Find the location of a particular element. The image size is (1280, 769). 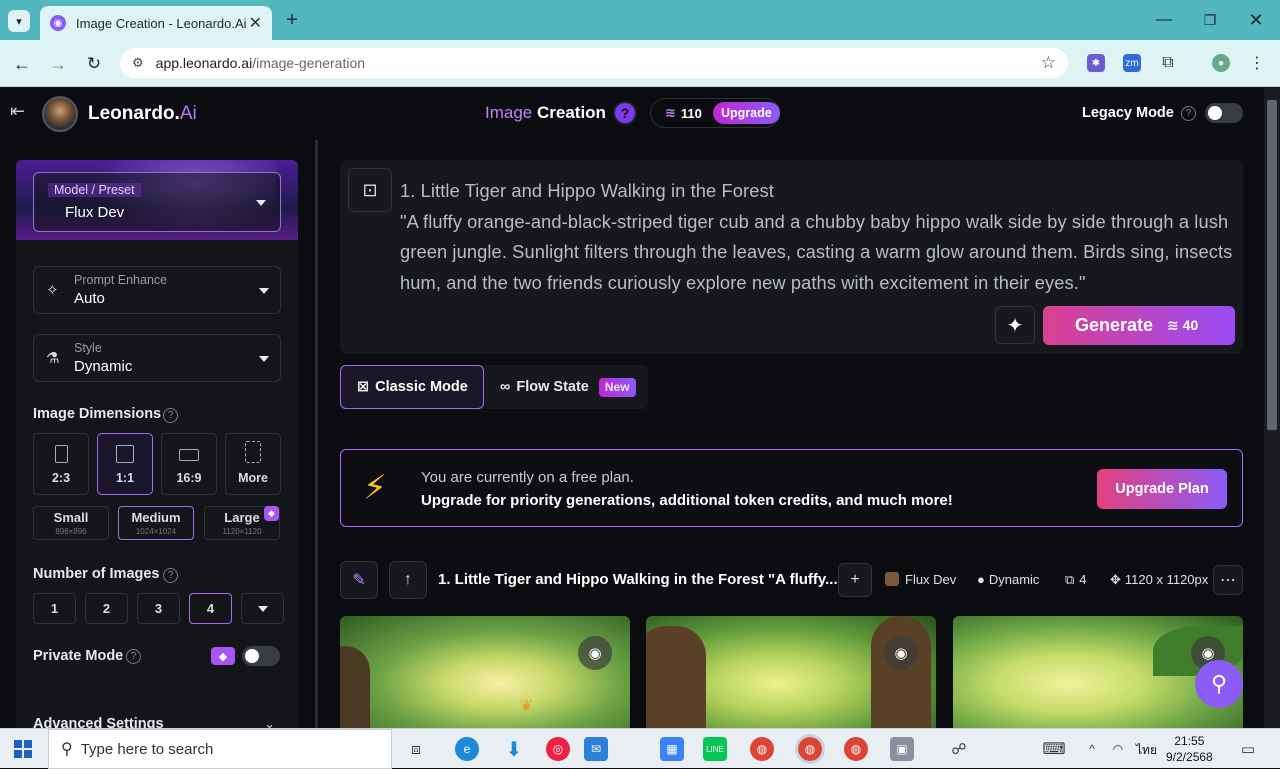

premium-gem-icon: ◆ is located at coordinates (223, 656).